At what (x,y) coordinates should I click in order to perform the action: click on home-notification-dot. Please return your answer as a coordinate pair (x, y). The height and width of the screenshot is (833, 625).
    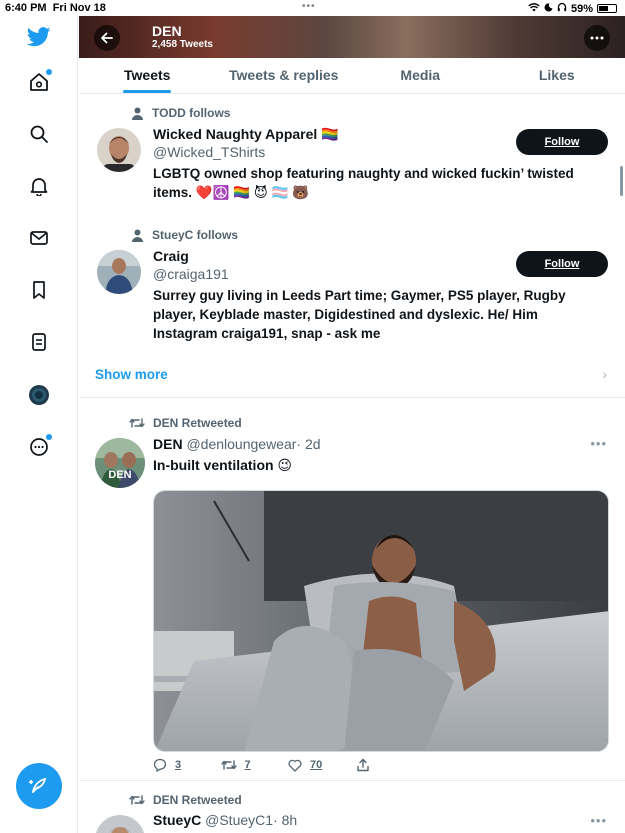
    Looking at the image, I should click on (49, 72).